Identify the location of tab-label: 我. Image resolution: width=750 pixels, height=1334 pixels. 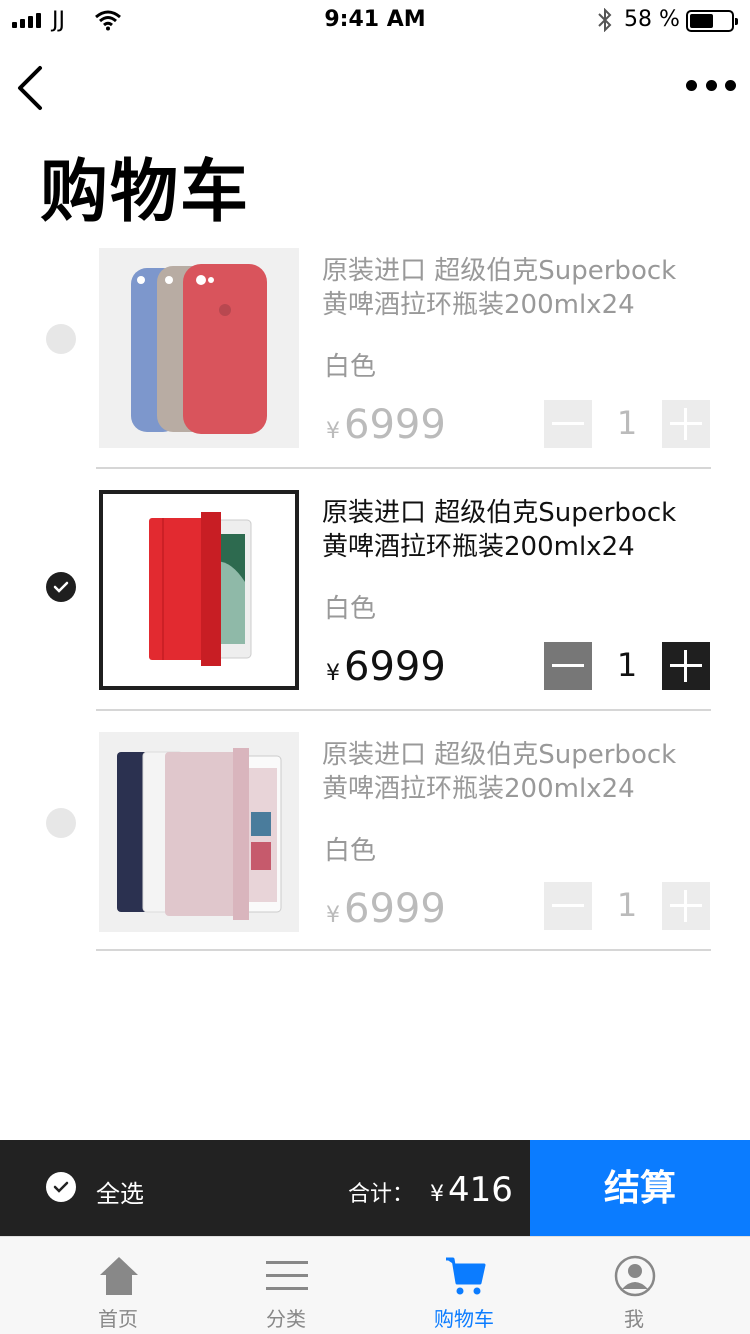
(634, 1319).